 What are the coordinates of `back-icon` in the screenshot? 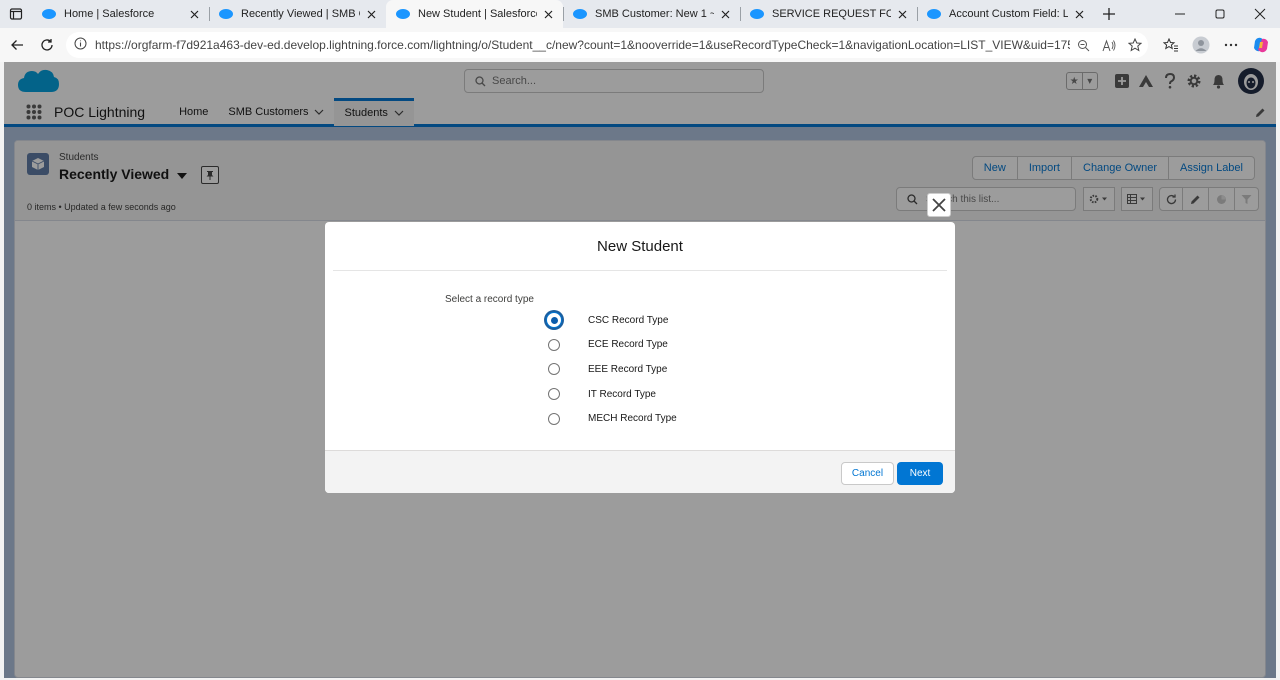 It's located at (17, 45).